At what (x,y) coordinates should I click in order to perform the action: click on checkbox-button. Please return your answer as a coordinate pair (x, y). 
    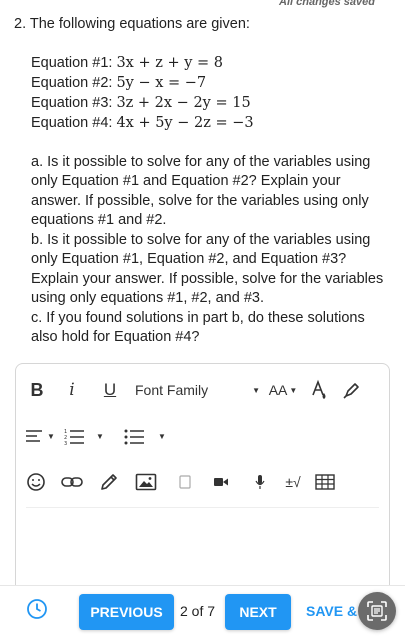
    Looking at the image, I should click on (185, 482).